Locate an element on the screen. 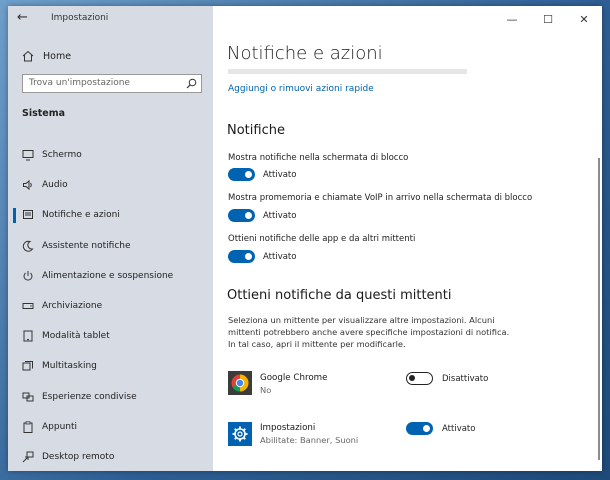 This screenshot has width=610, height=480. home-link: Home is located at coordinates (46, 56).